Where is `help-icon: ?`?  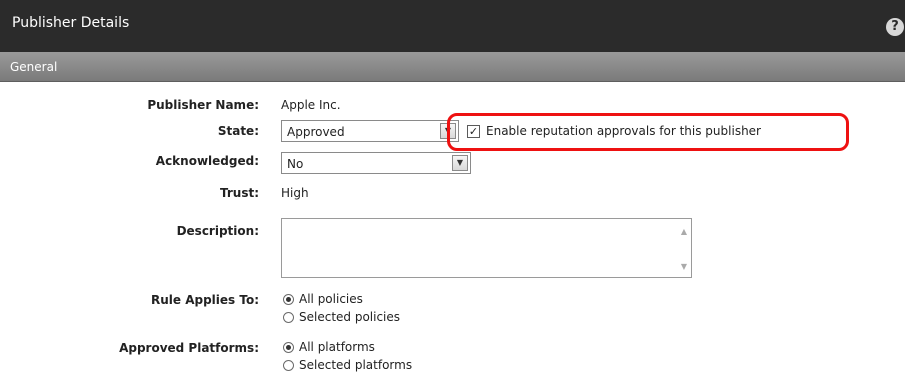
help-icon: ? is located at coordinates (895, 27).